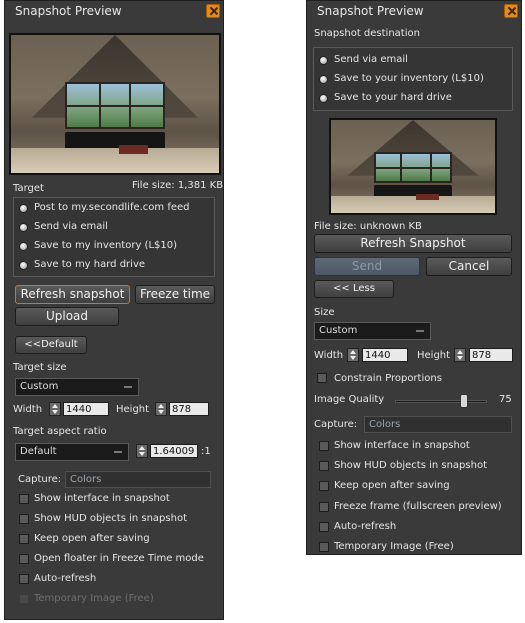 The image size is (525, 623). What do you see at coordinates (441, 401) in the screenshot?
I see `image-quality-slider` at bounding box center [441, 401].